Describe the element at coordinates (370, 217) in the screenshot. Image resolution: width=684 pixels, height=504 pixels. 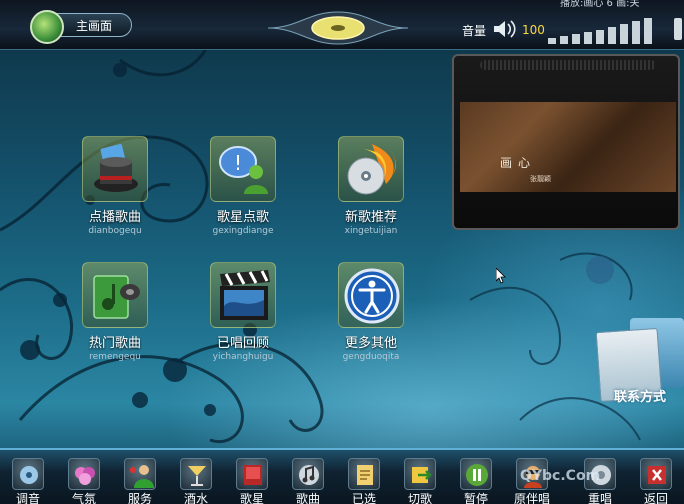
I see `menu-title: 新歌推荐` at that location.